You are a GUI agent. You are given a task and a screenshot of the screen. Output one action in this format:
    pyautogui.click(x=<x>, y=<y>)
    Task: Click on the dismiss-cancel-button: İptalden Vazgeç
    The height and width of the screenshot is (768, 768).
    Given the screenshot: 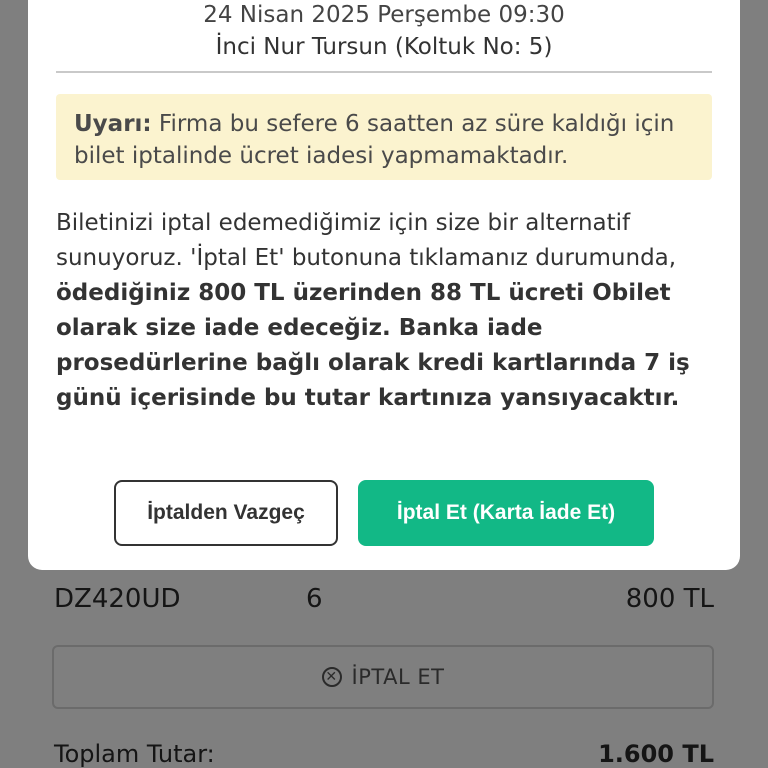 What is the action you would take?
    pyautogui.click(x=226, y=513)
    